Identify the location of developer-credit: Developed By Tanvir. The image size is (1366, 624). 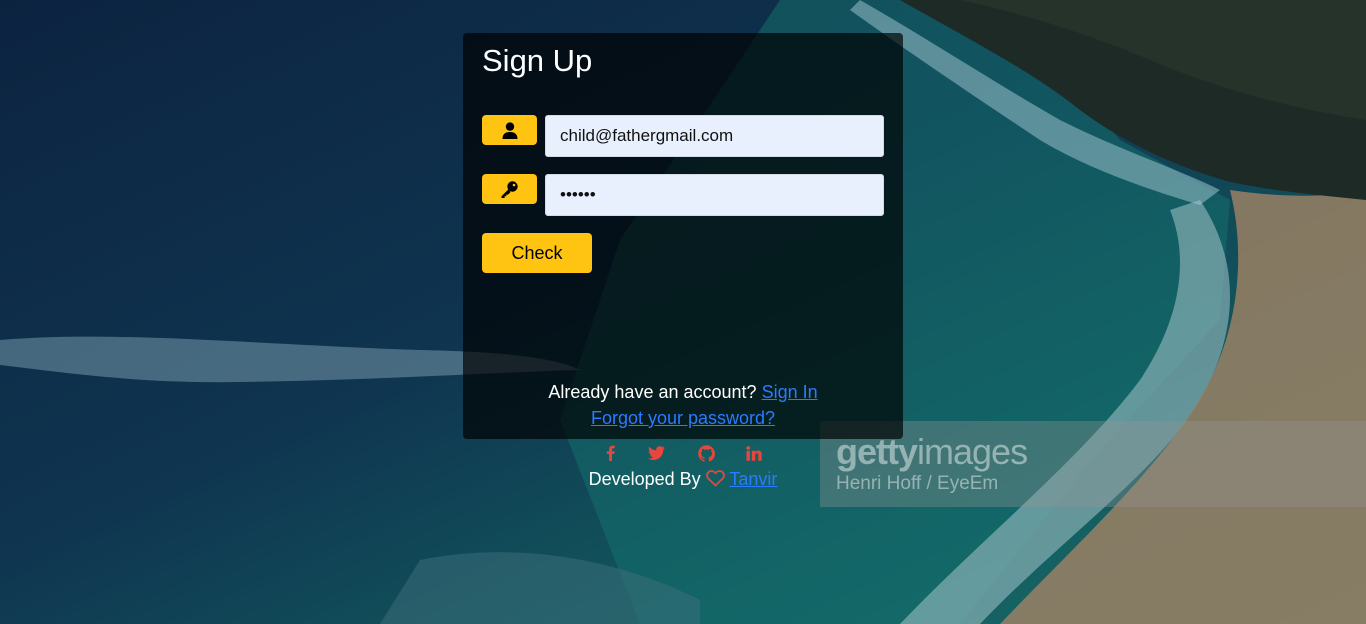
(683, 480).